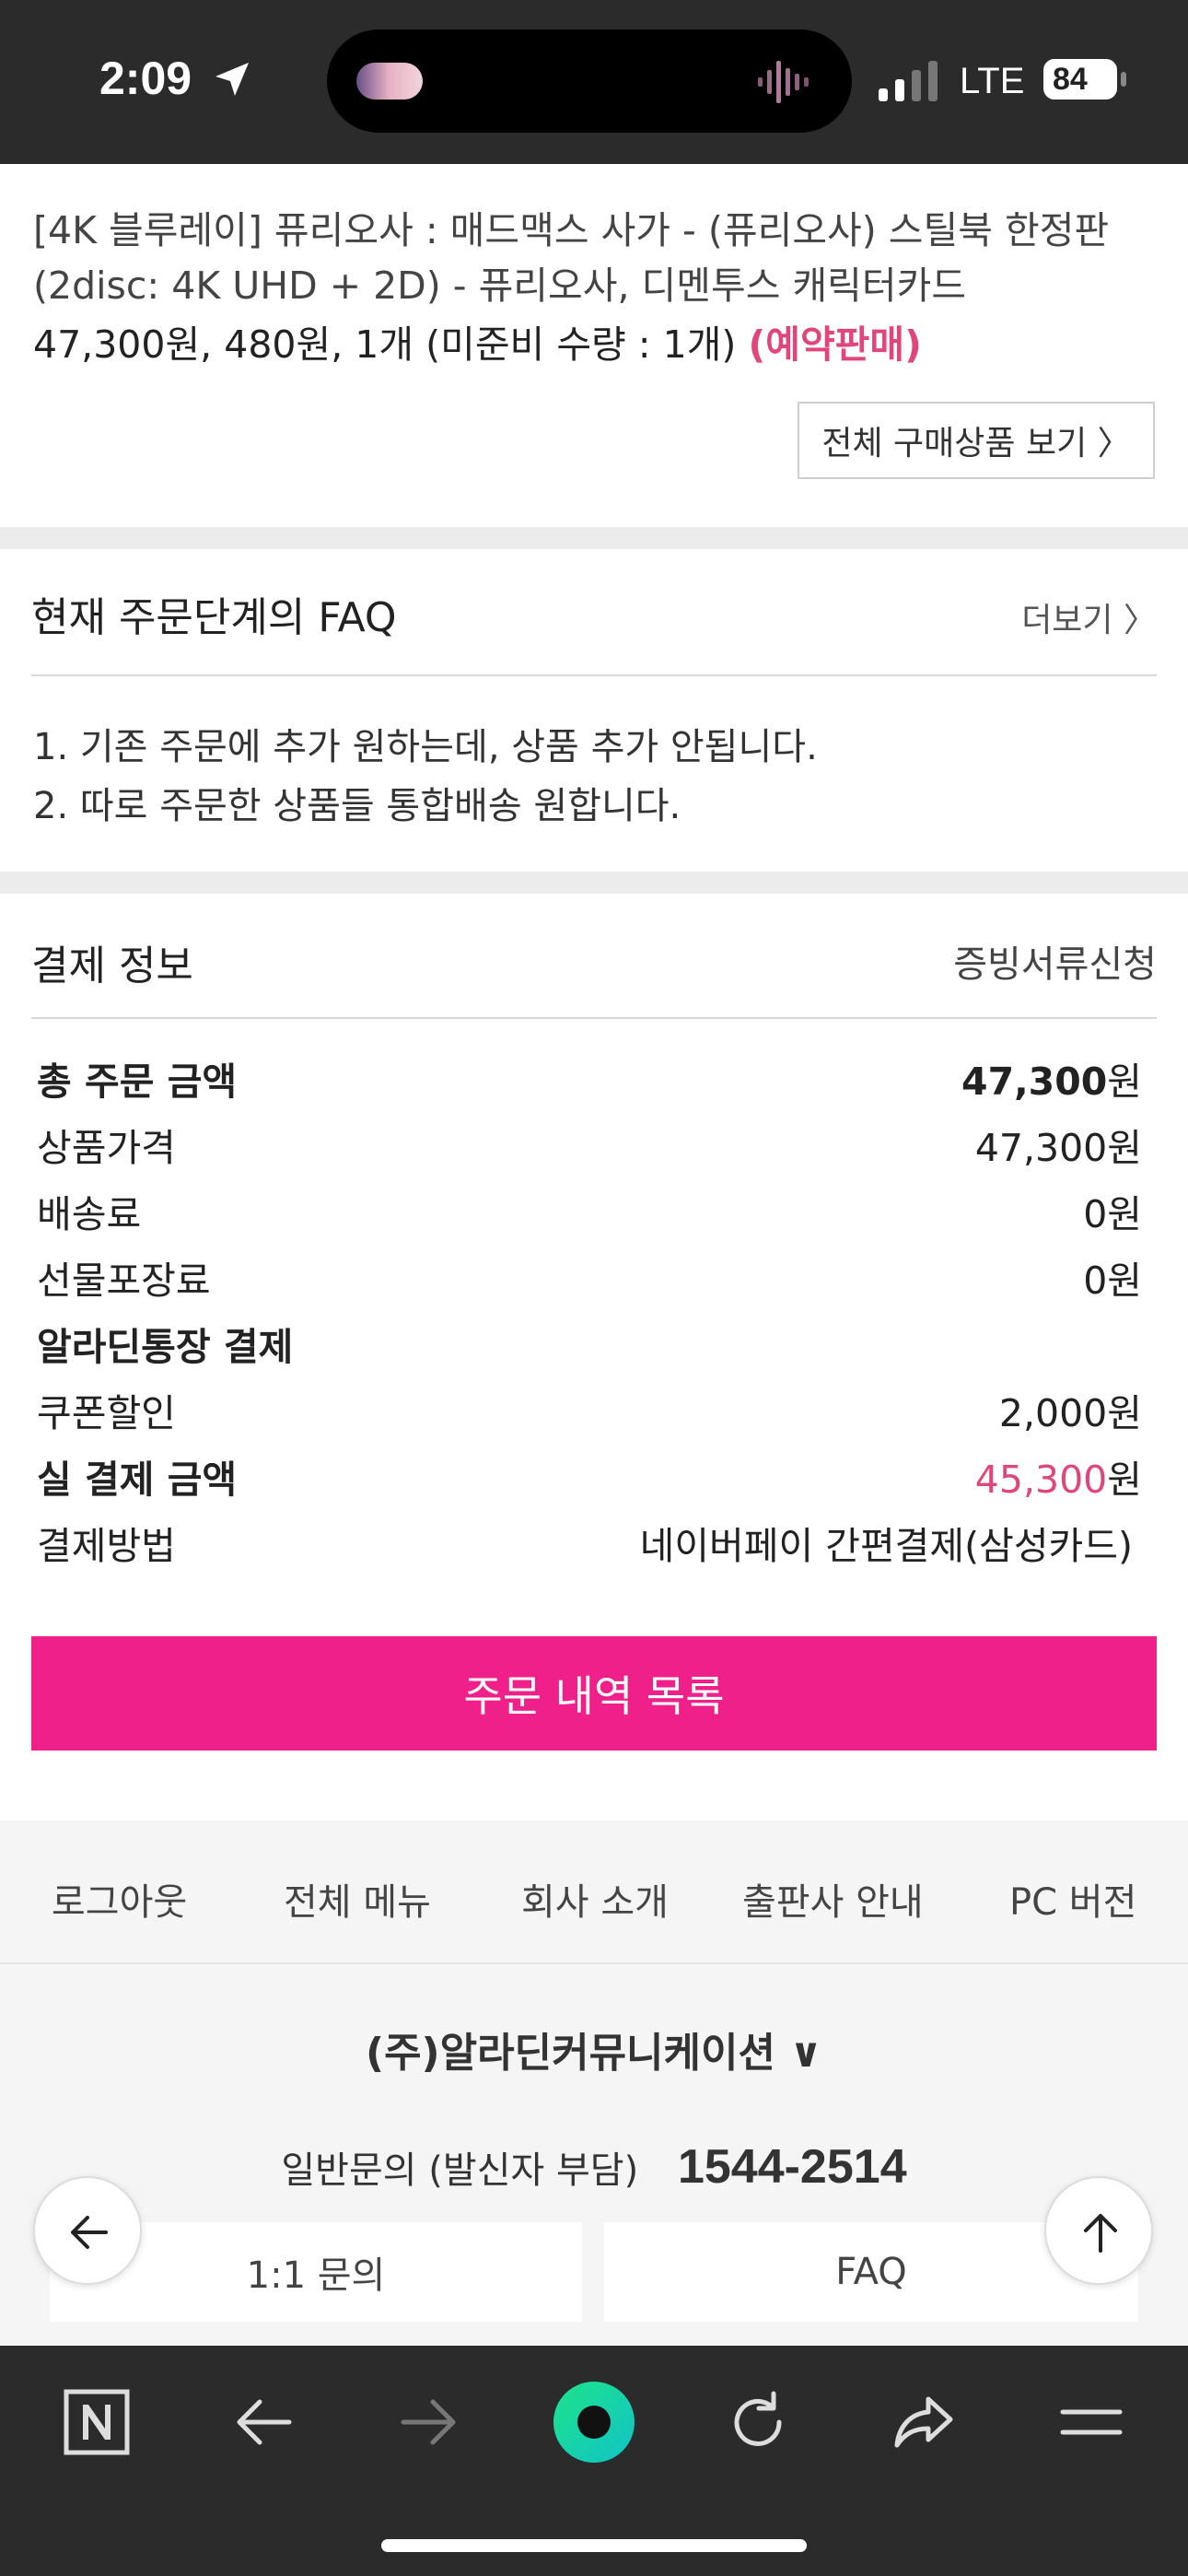 The height and width of the screenshot is (2576, 1188). What do you see at coordinates (594, 2049) in the screenshot?
I see `company-name-toggle: (주)알라딘커뮤니케이션 ∨` at bounding box center [594, 2049].